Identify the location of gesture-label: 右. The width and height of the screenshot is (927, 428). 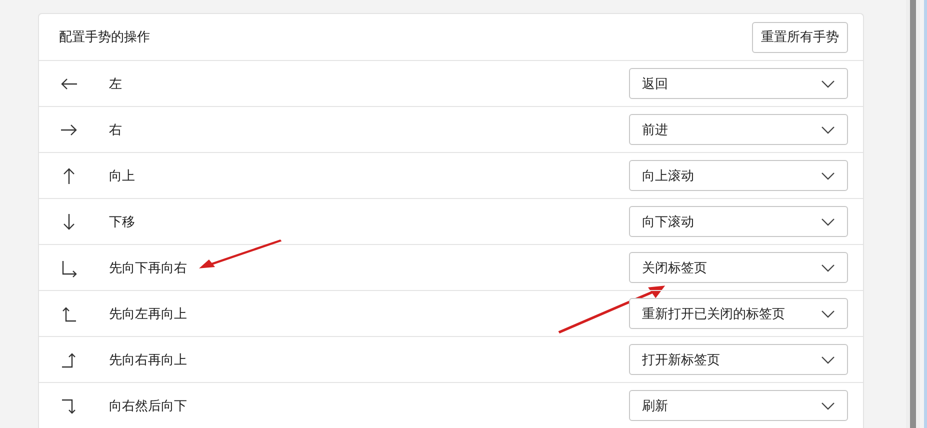
(115, 130).